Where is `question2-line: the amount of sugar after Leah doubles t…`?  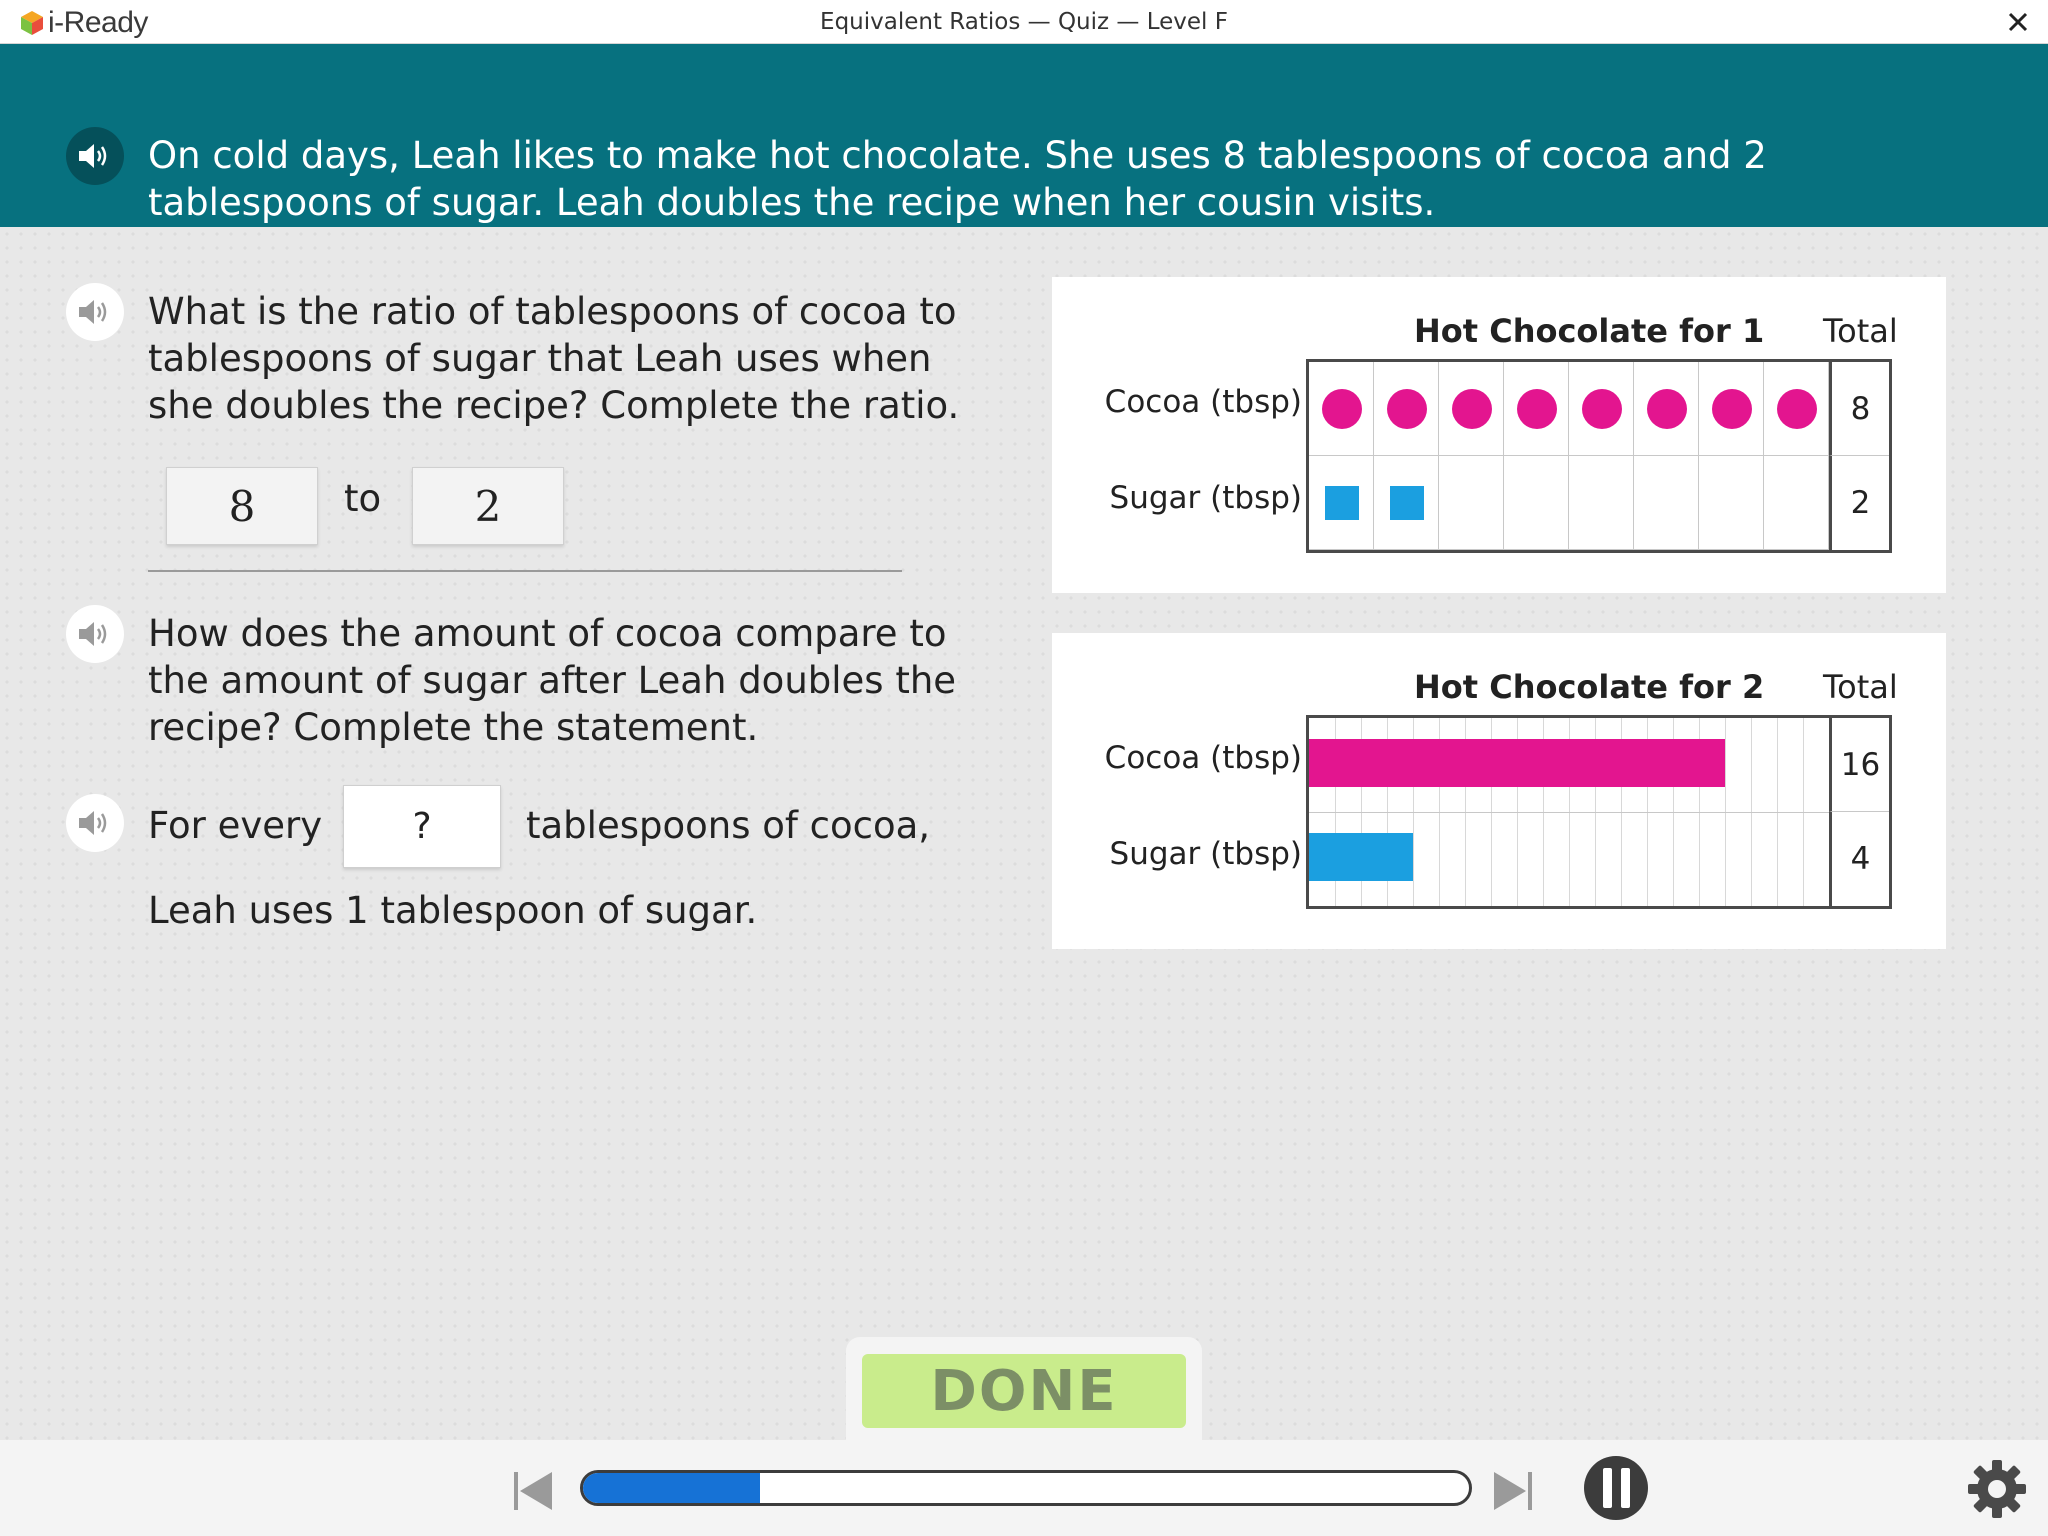
question2-line: the amount of sugar after Leah doubles t… is located at coordinates (552, 680).